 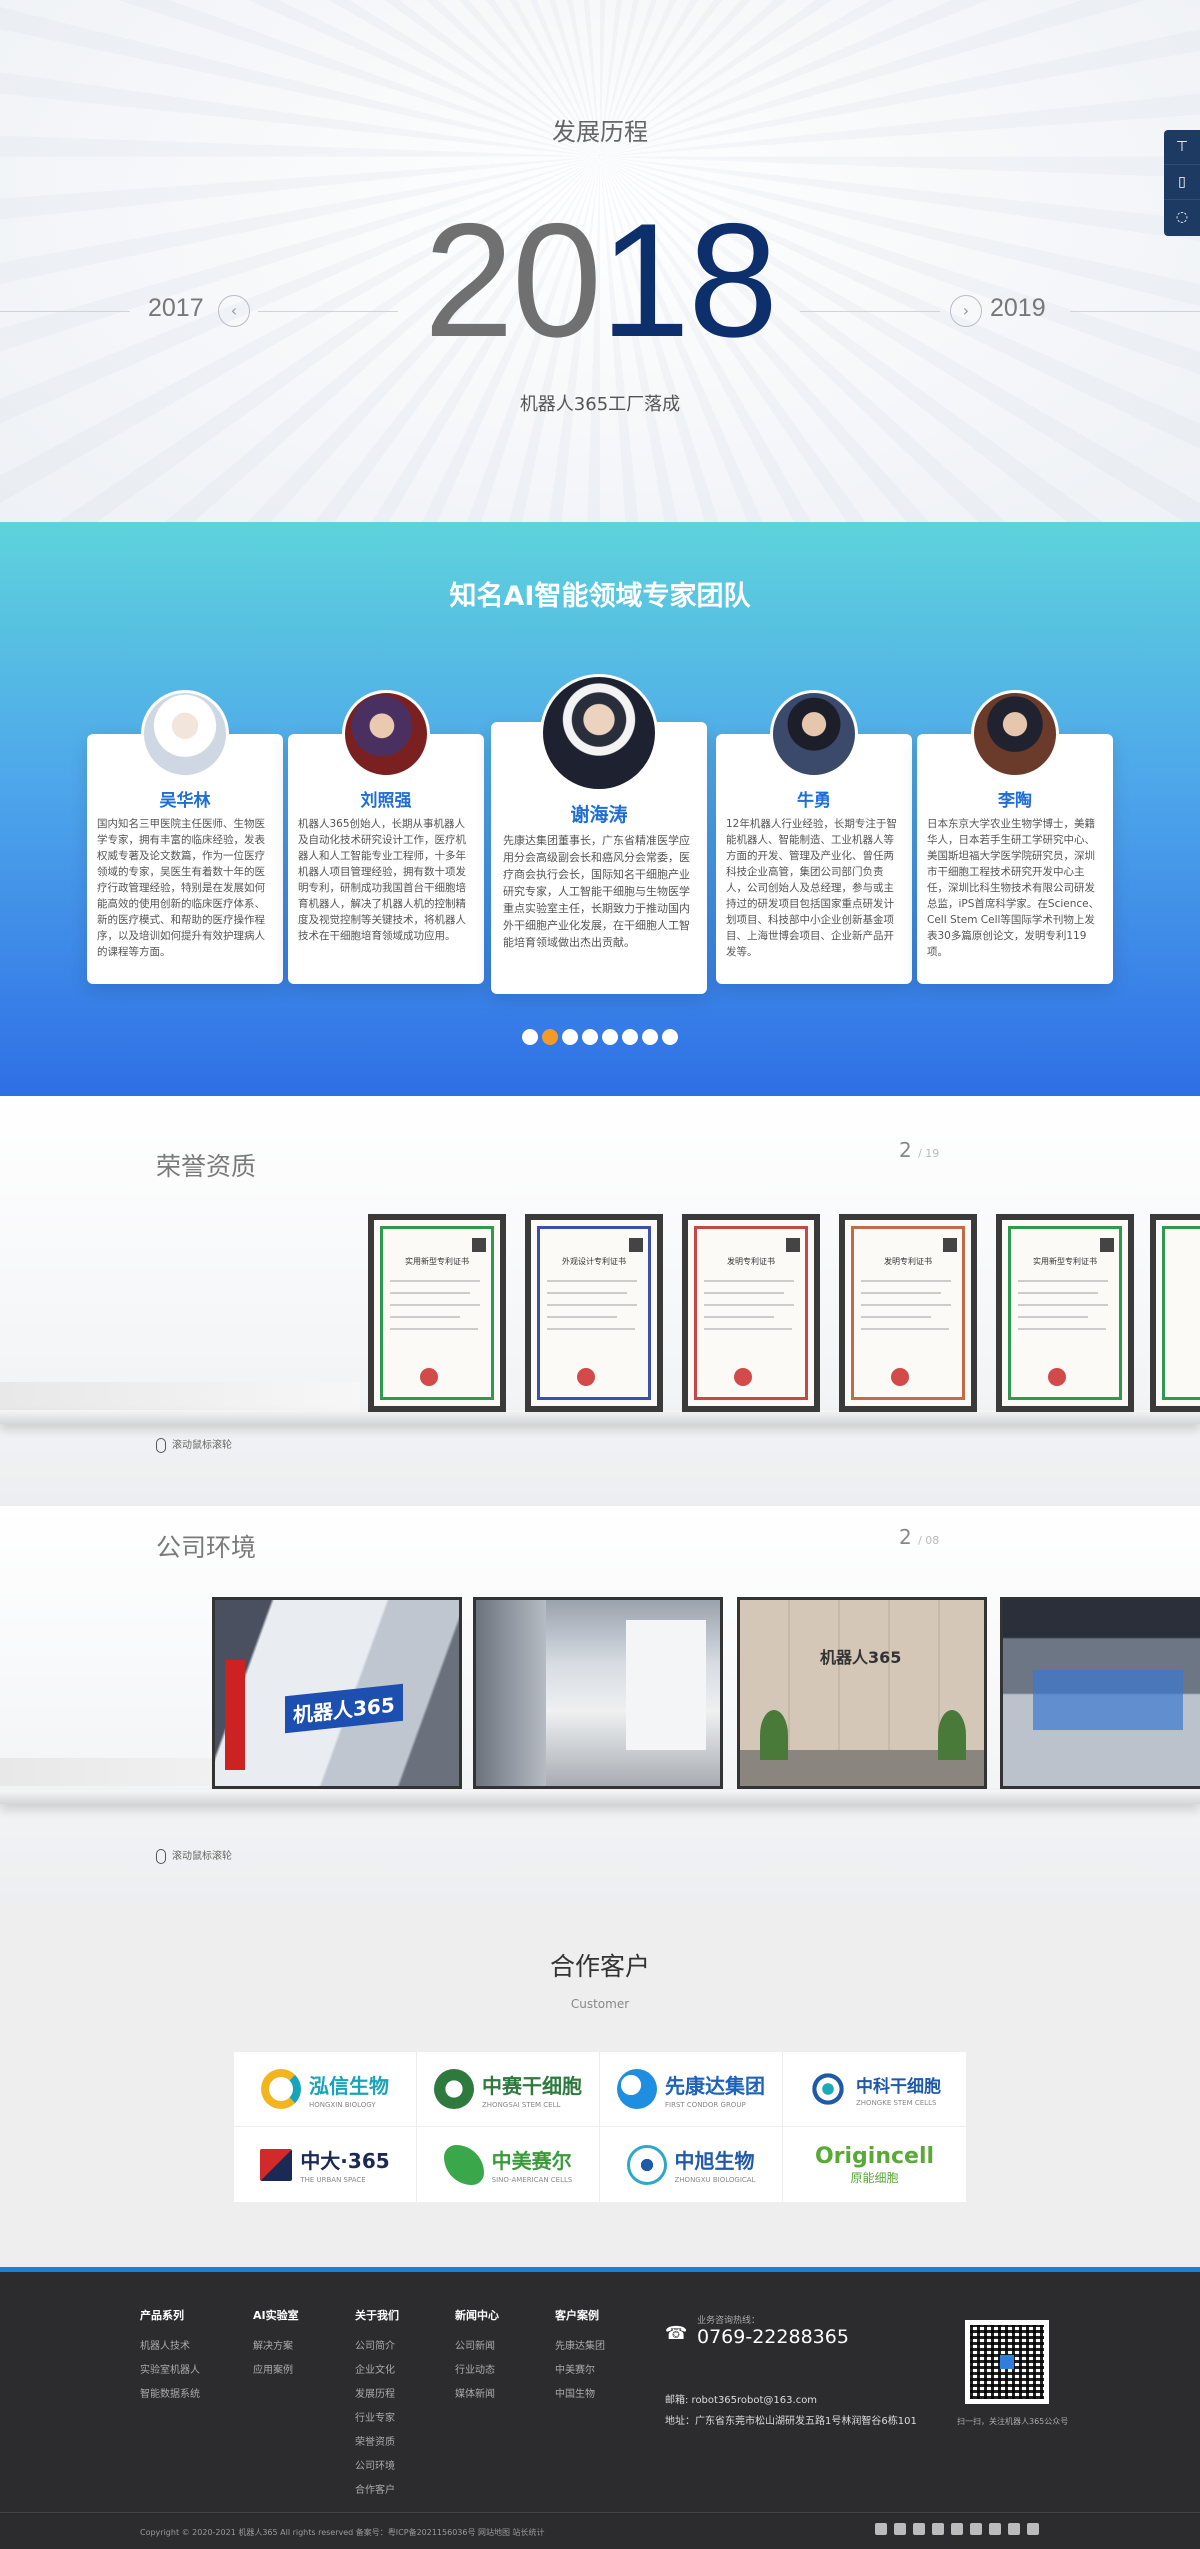 What do you see at coordinates (333, 2180) in the screenshot?
I see `logo-en: THE URBAN SPACE` at bounding box center [333, 2180].